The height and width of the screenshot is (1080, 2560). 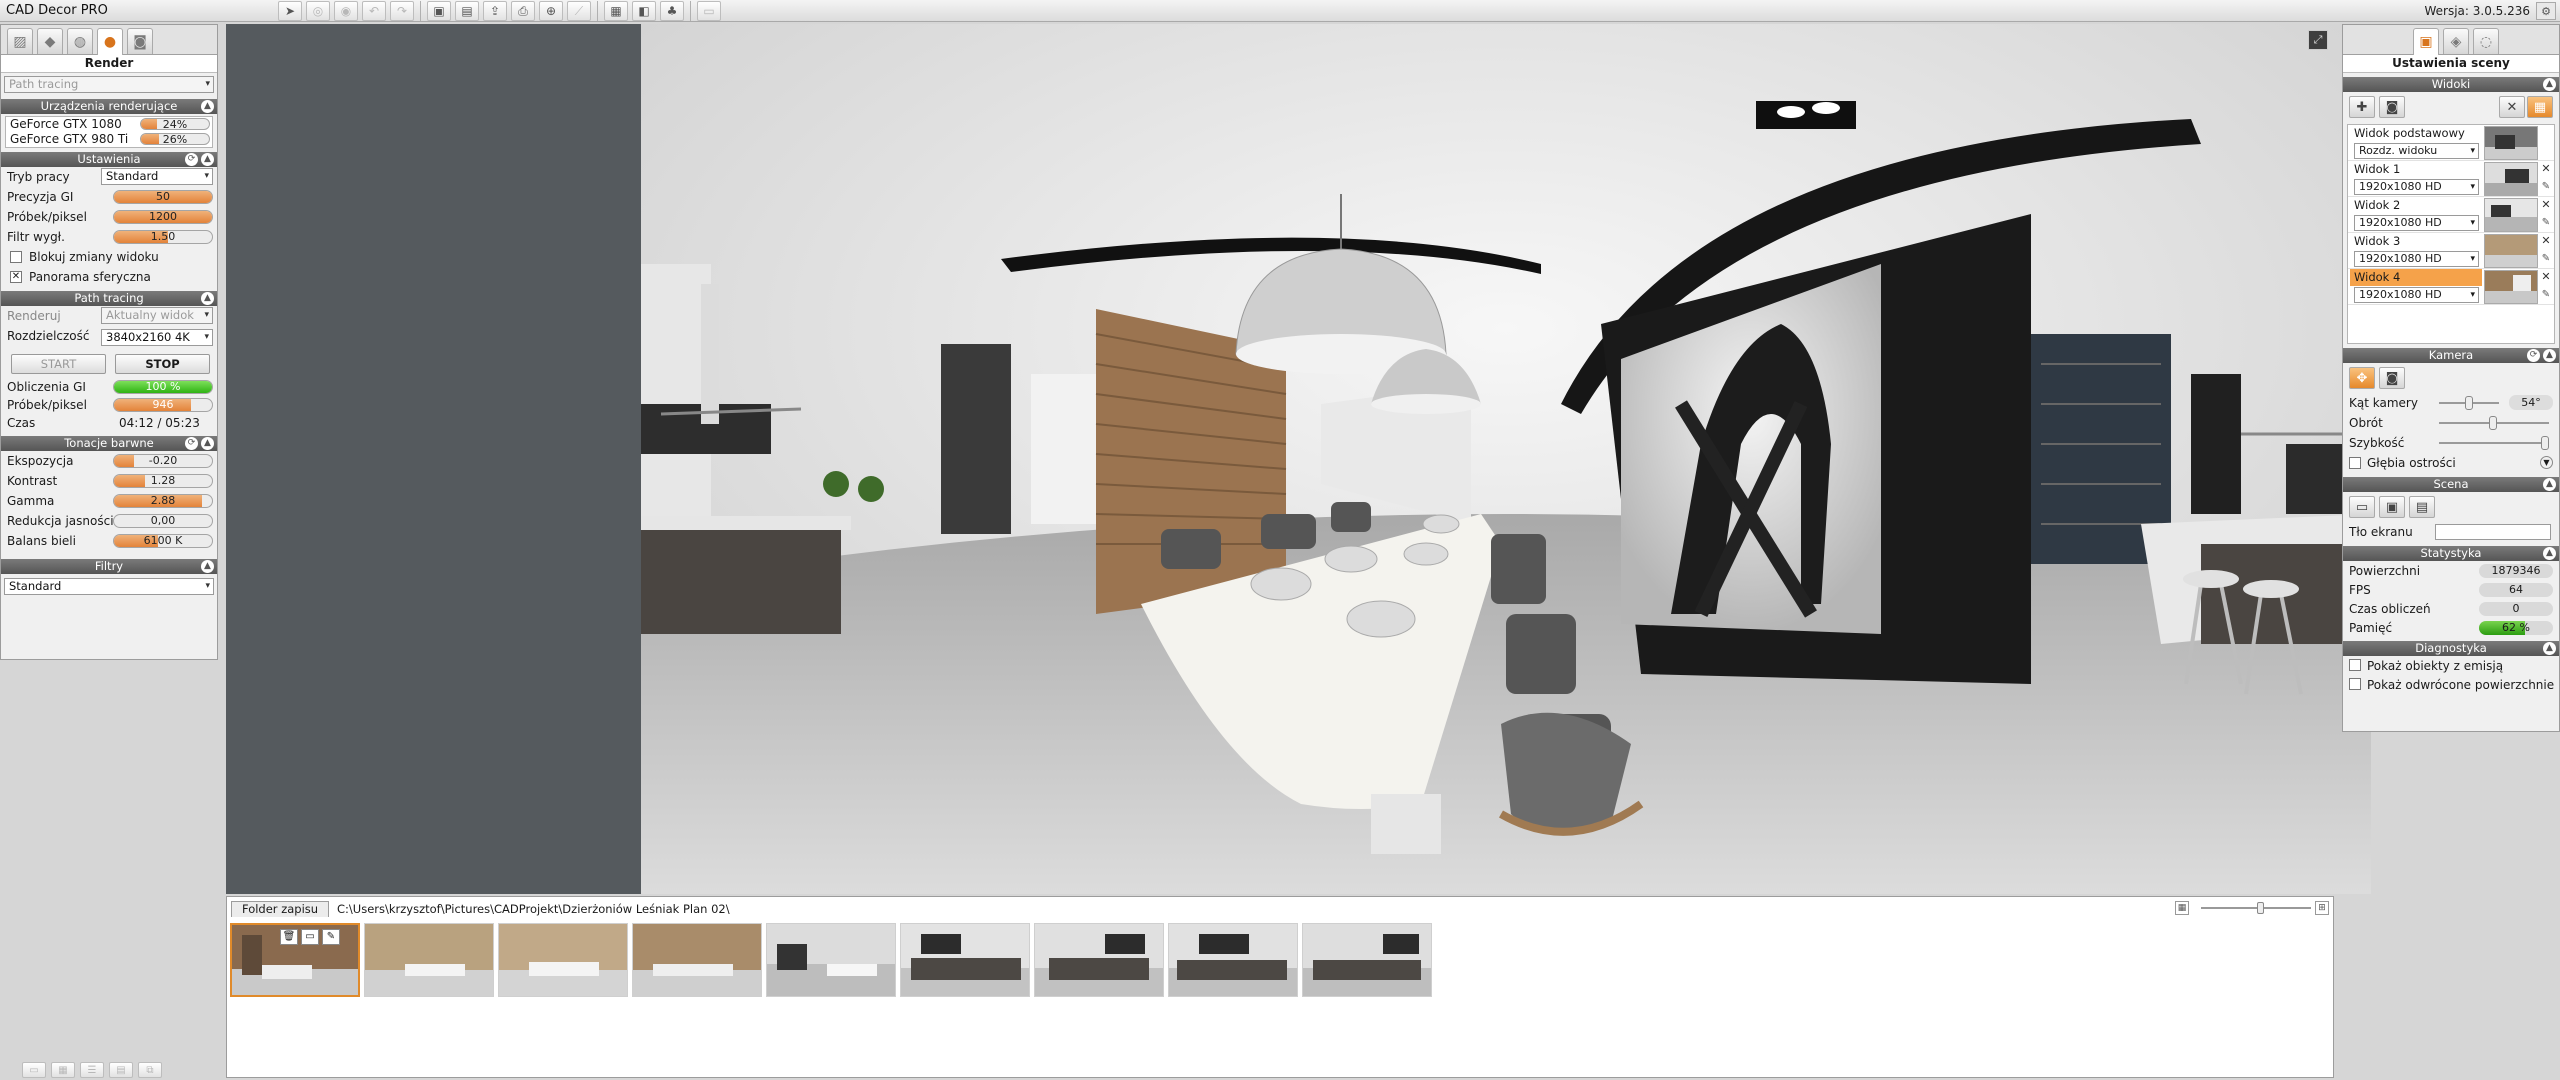 I want to click on device-row: GeForce GTX 980 Ti 26%, so click(x=109, y=139).